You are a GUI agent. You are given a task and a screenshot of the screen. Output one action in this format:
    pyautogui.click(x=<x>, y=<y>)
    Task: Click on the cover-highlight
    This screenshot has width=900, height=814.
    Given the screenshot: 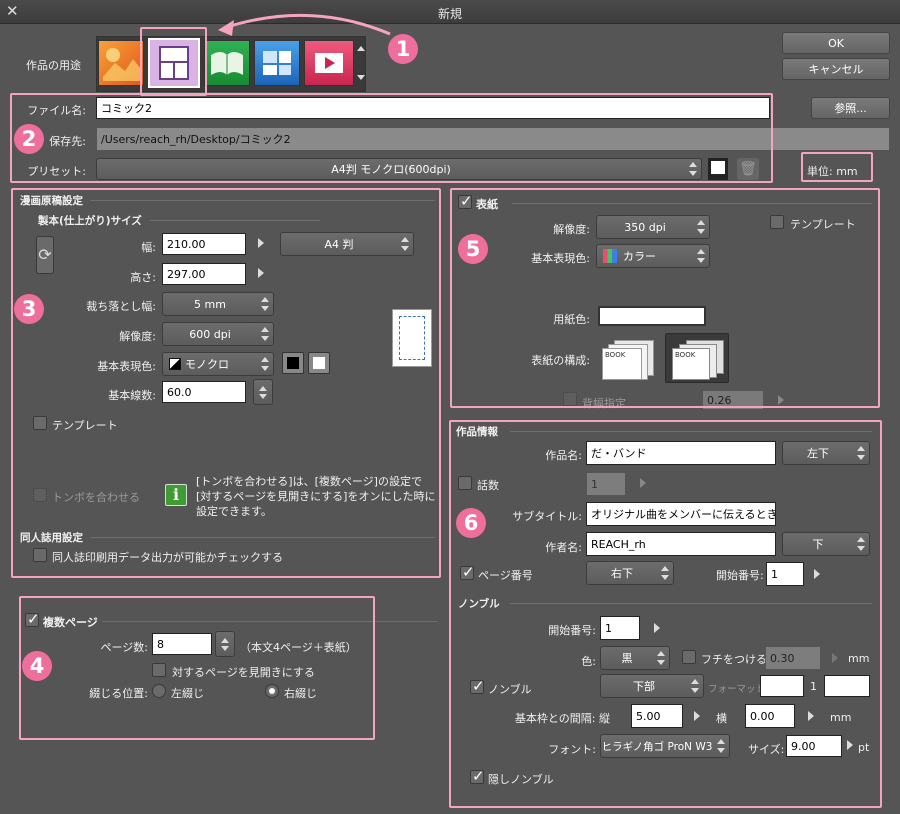 What is the action you would take?
    pyautogui.click(x=665, y=298)
    